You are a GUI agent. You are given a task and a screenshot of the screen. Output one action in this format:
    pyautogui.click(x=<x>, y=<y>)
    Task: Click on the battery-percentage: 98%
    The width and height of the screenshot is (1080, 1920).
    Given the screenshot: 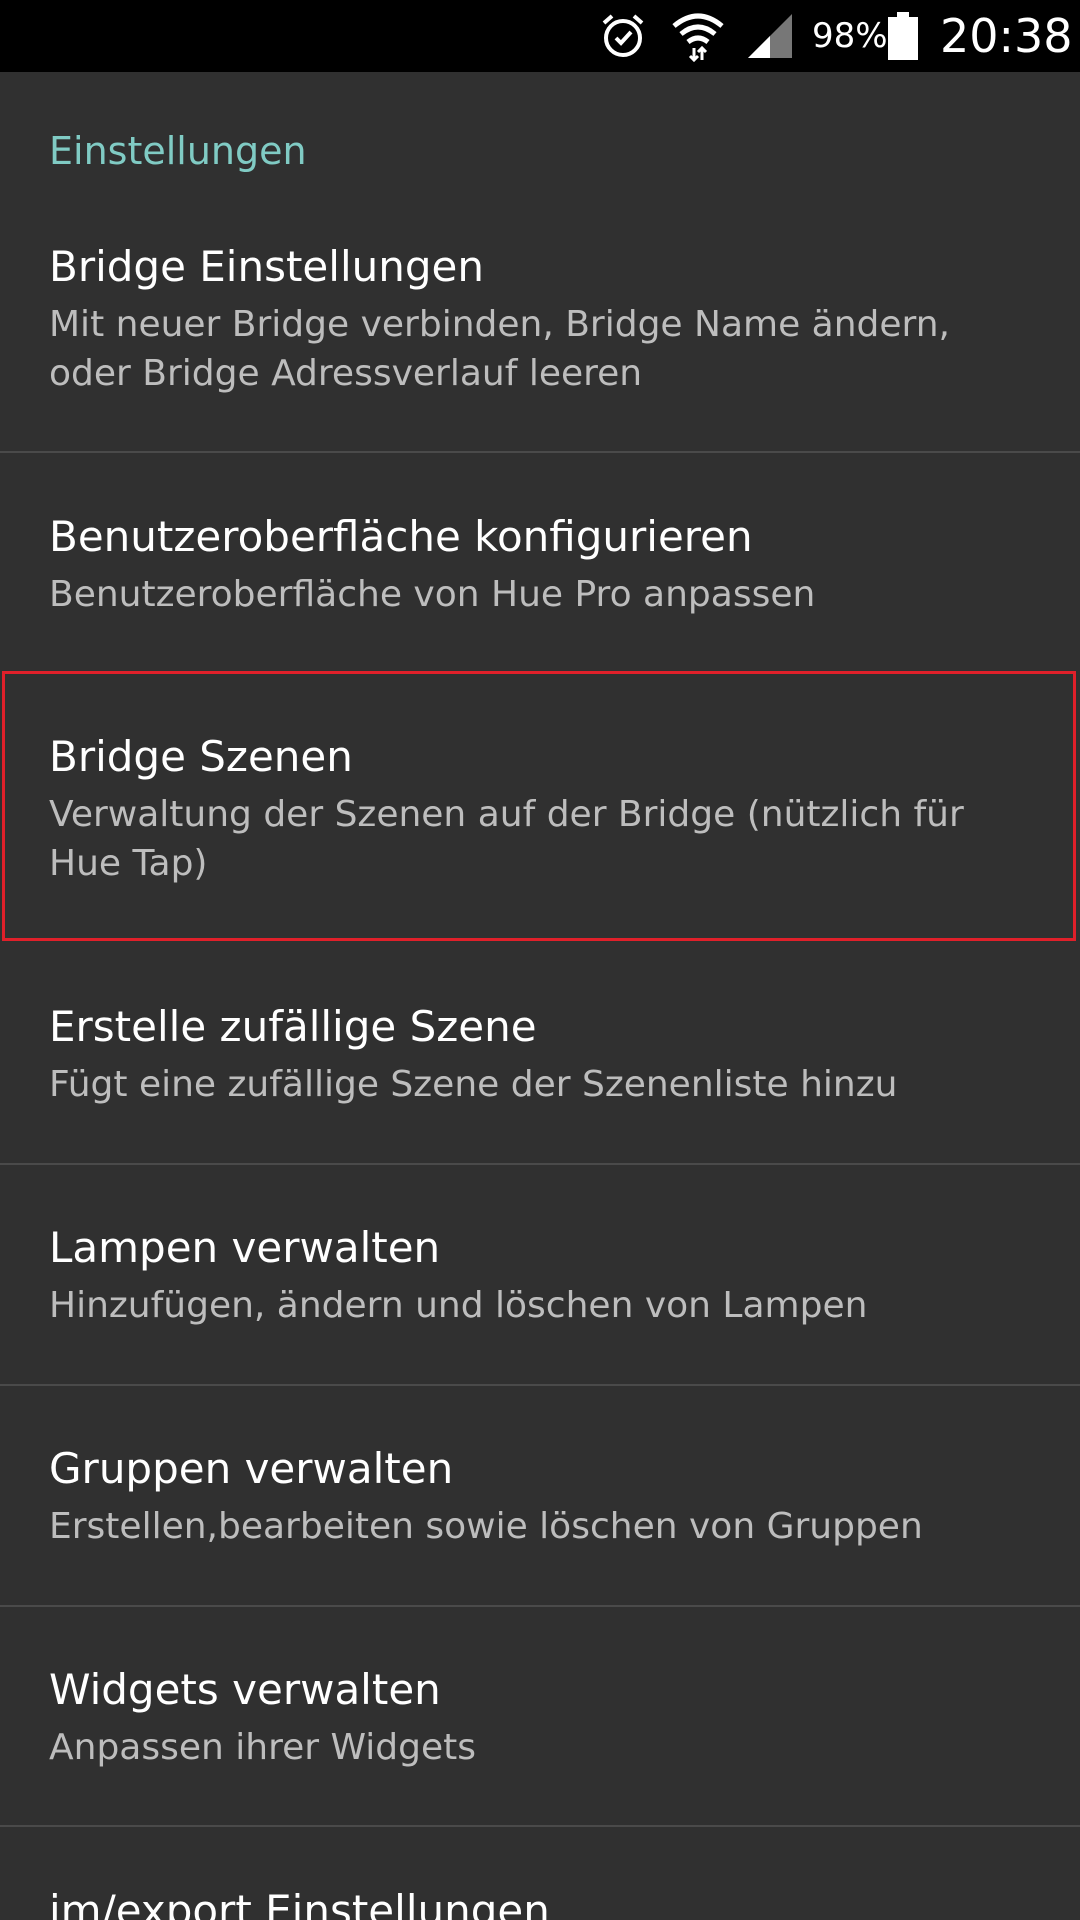 What is the action you would take?
    pyautogui.click(x=850, y=36)
    